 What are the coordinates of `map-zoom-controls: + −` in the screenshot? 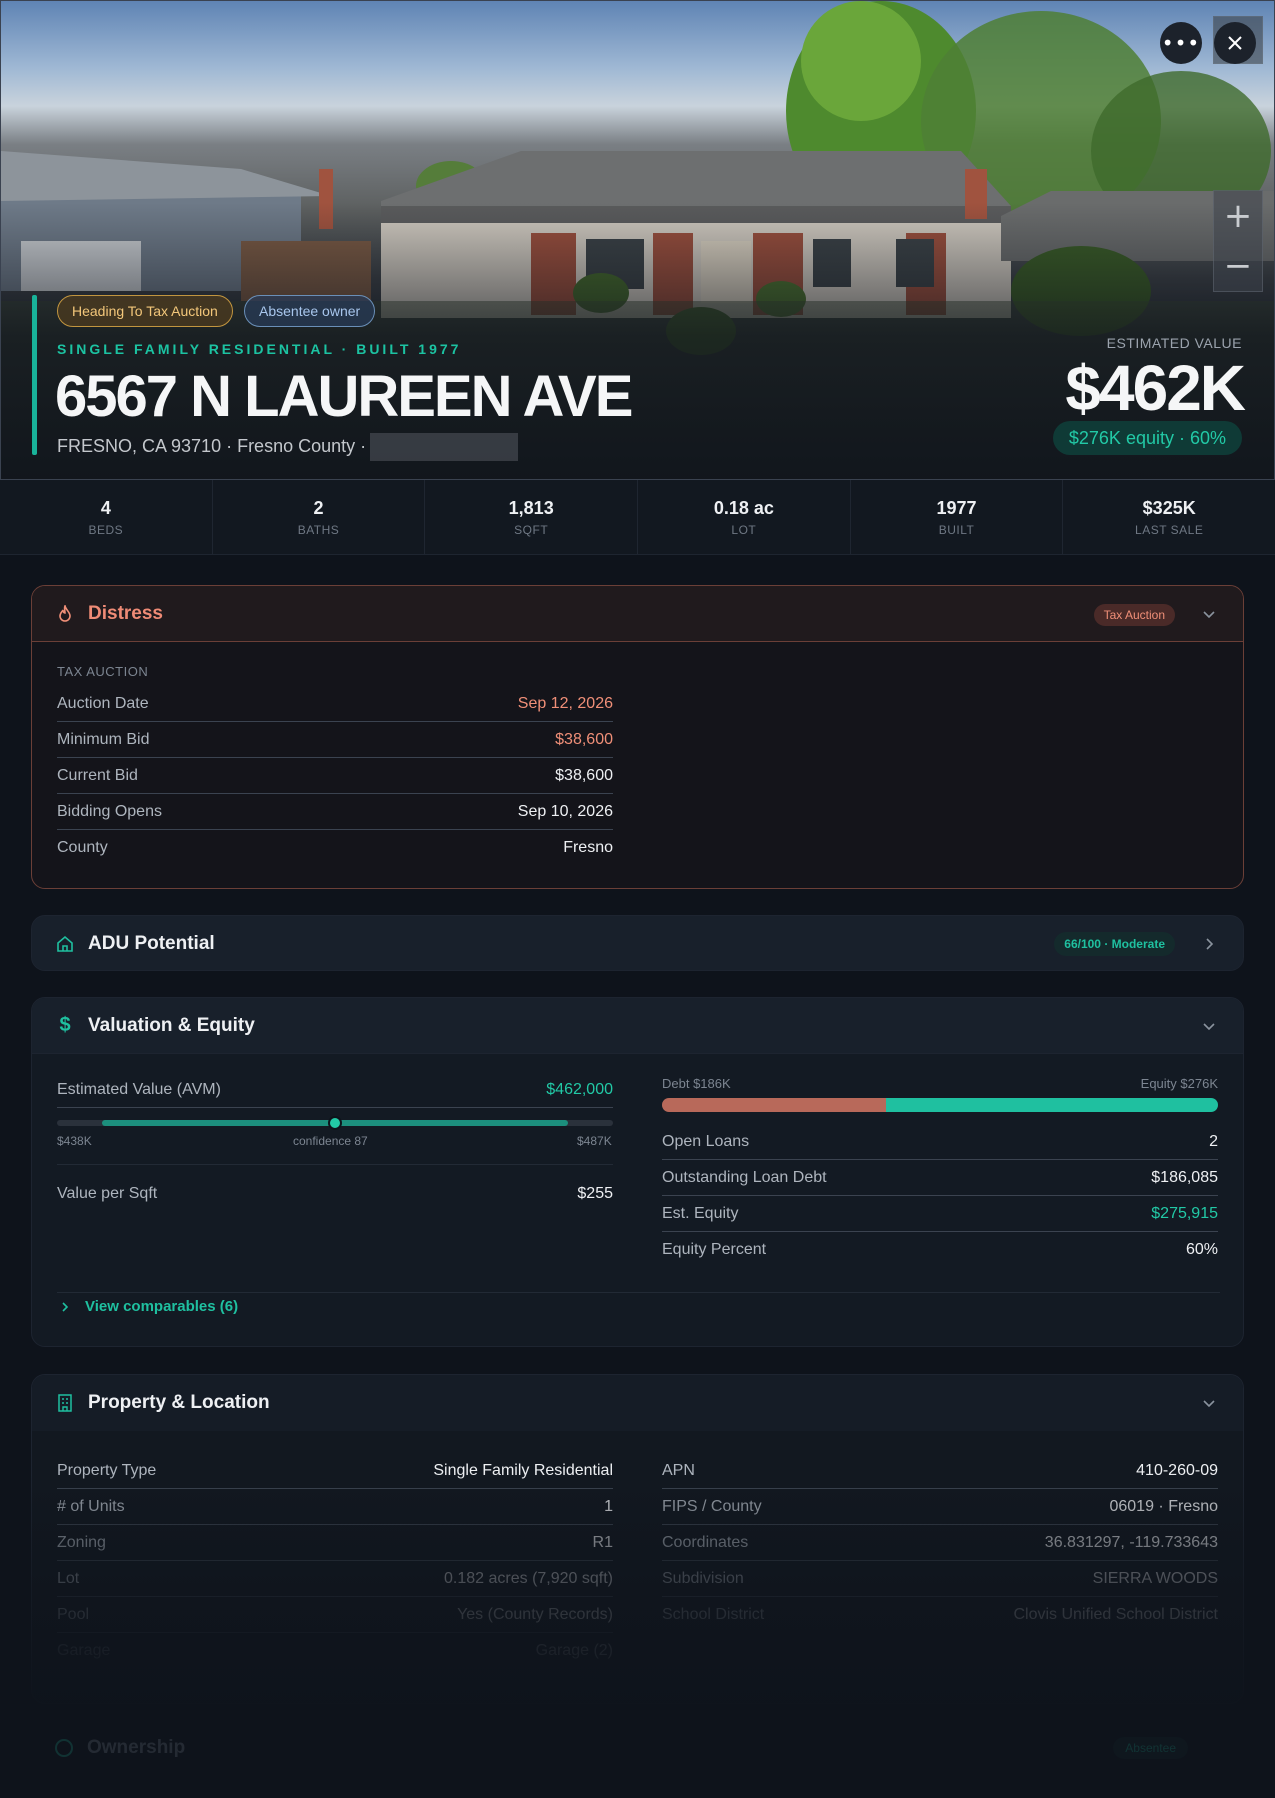 It's located at (1238, 241).